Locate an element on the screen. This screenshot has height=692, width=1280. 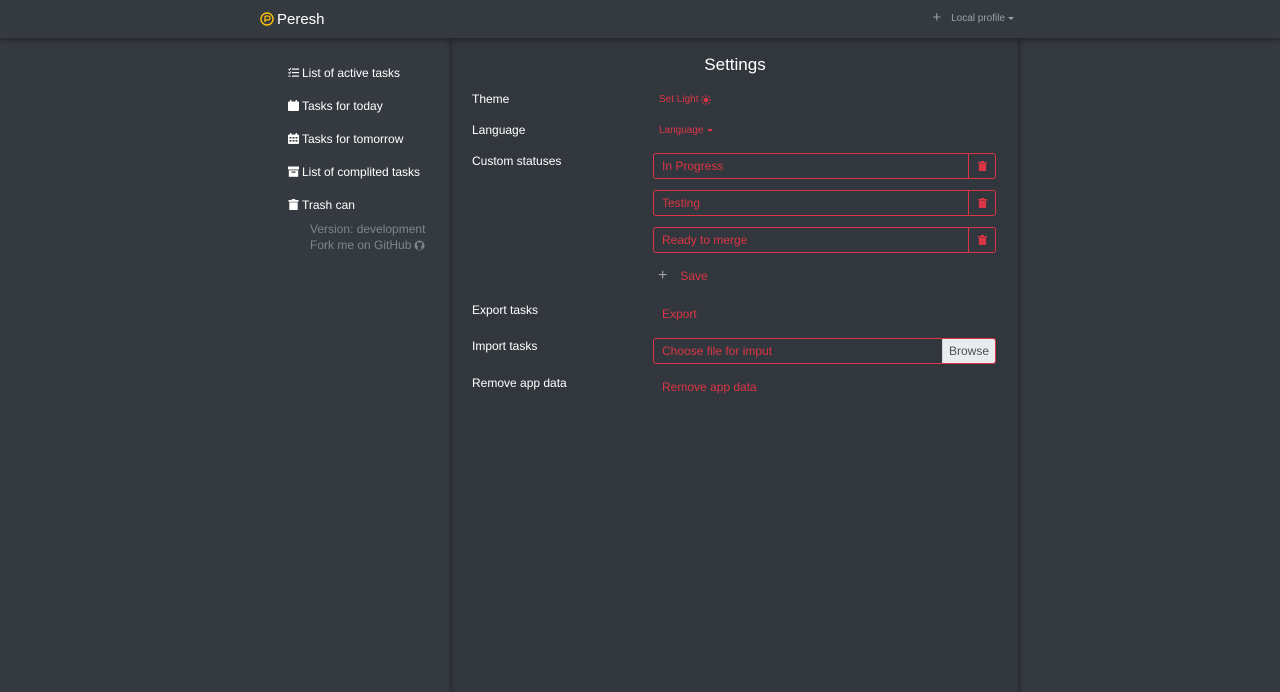
page-title: Settings is located at coordinates (735, 64).